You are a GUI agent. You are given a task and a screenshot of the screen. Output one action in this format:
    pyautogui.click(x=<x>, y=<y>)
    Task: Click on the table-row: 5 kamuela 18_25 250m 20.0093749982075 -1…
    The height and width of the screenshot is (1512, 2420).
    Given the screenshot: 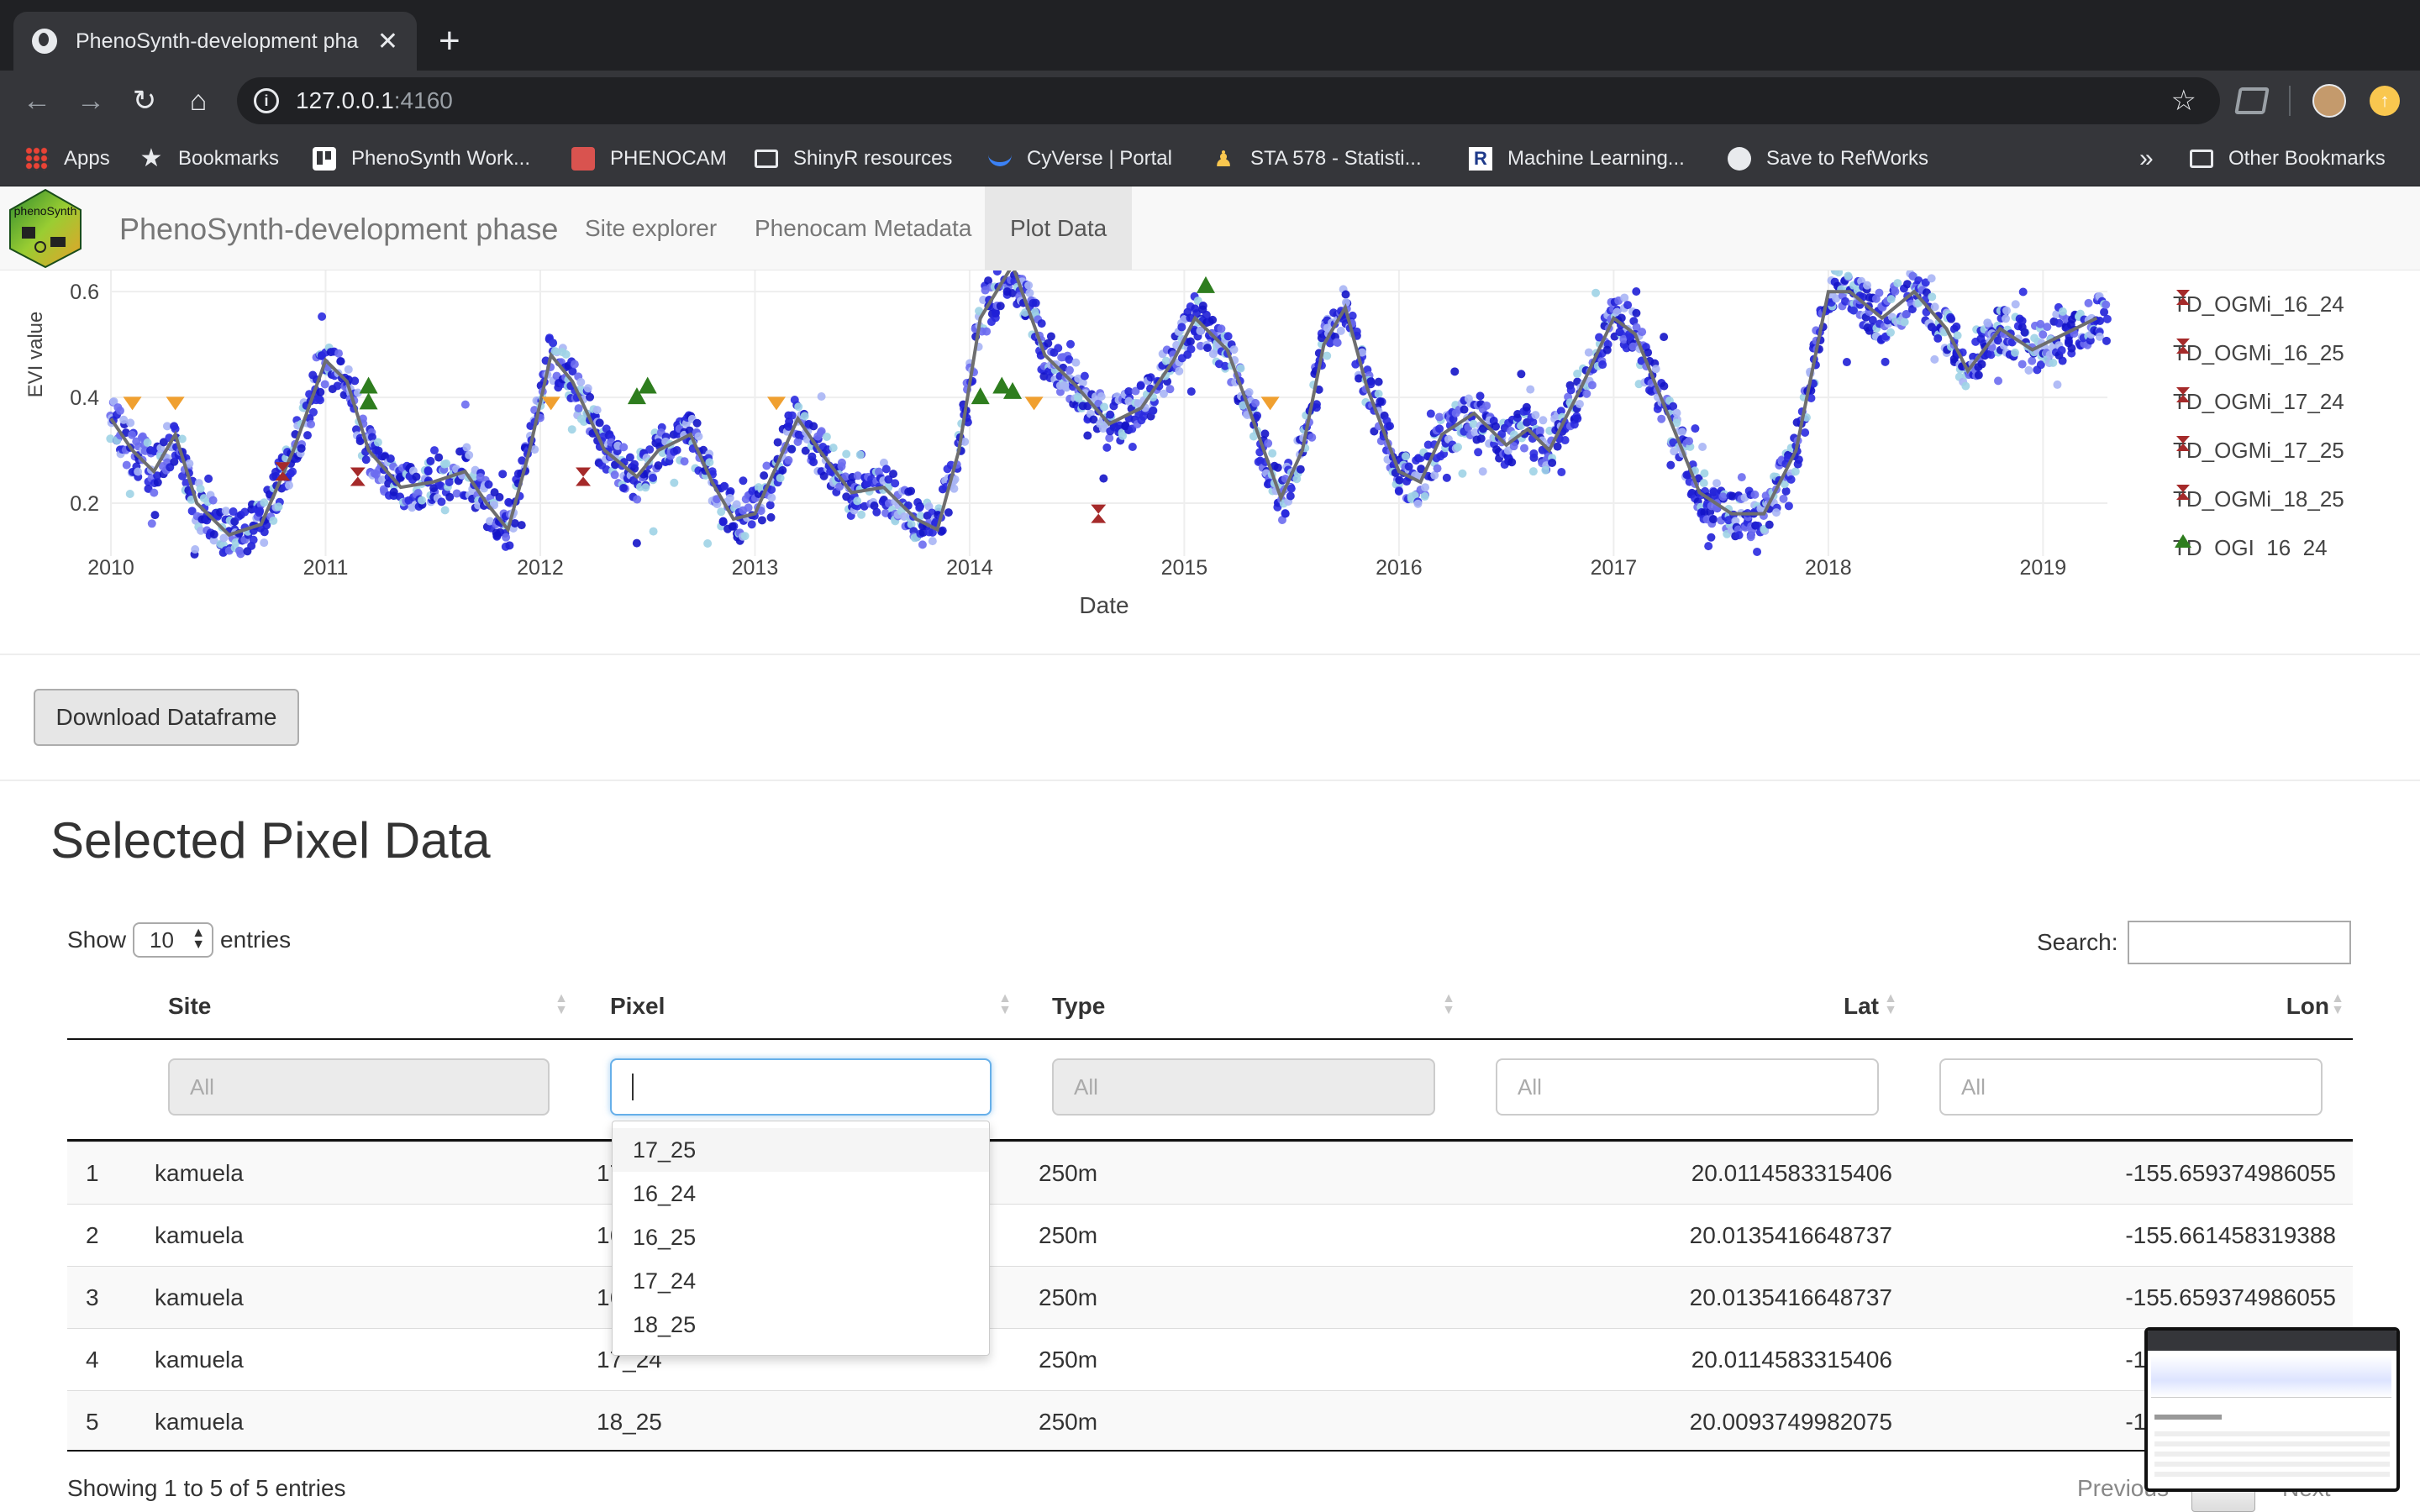 What is the action you would take?
    pyautogui.click(x=1210, y=1421)
    